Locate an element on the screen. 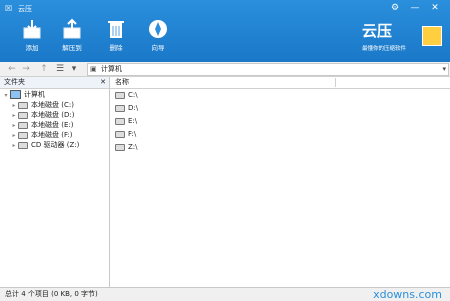 Image resolution: width=450 pixels, height=301 pixels. address-value: 计算机 is located at coordinates (111, 69).